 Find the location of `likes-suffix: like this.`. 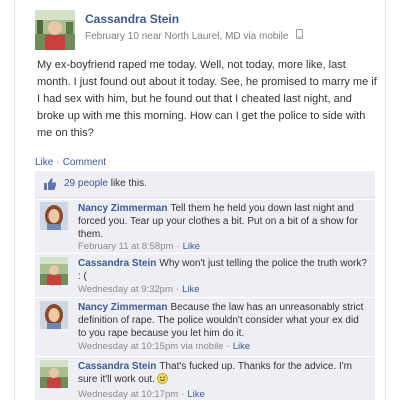

likes-suffix: like this. is located at coordinates (128, 183).